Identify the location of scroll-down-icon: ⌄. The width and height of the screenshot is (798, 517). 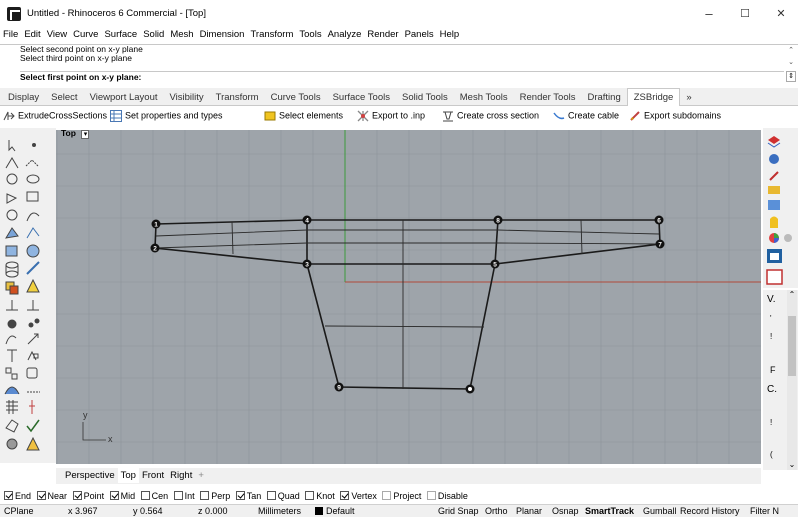
(791, 63).